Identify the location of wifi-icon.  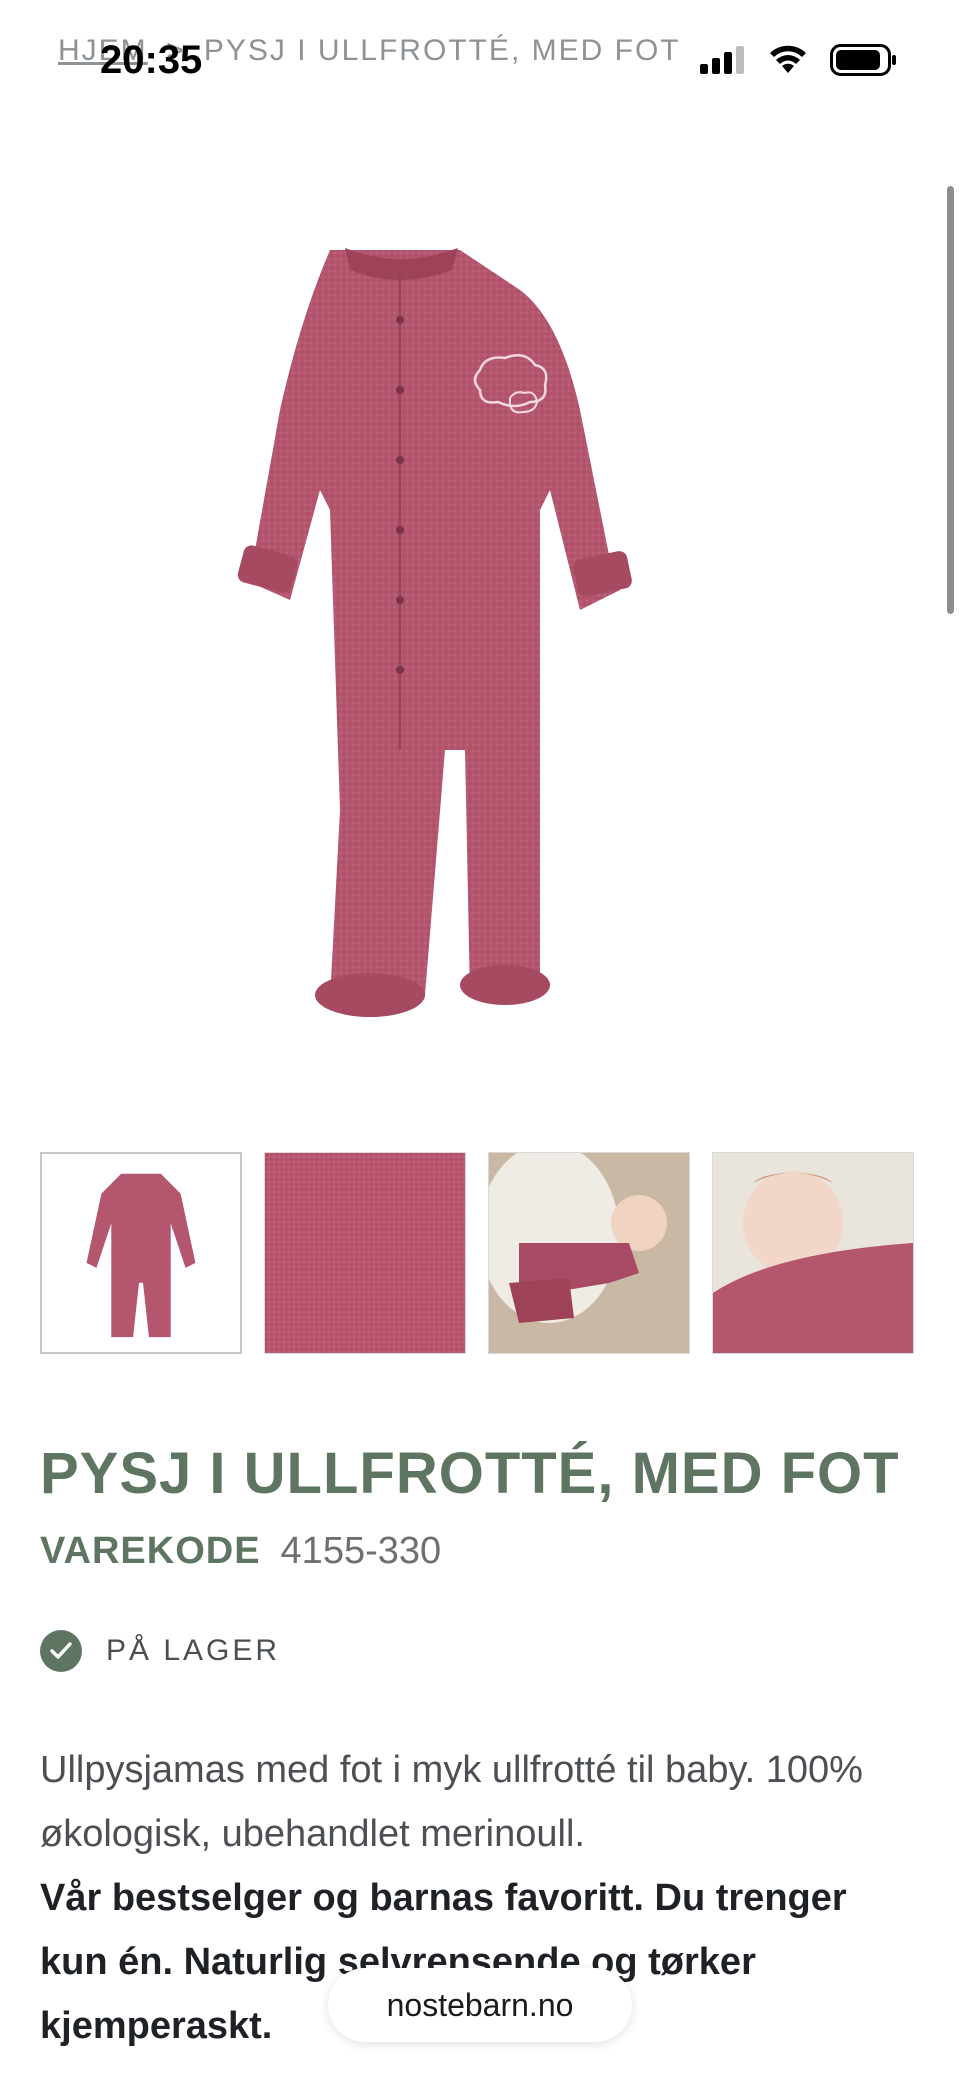
(788, 59).